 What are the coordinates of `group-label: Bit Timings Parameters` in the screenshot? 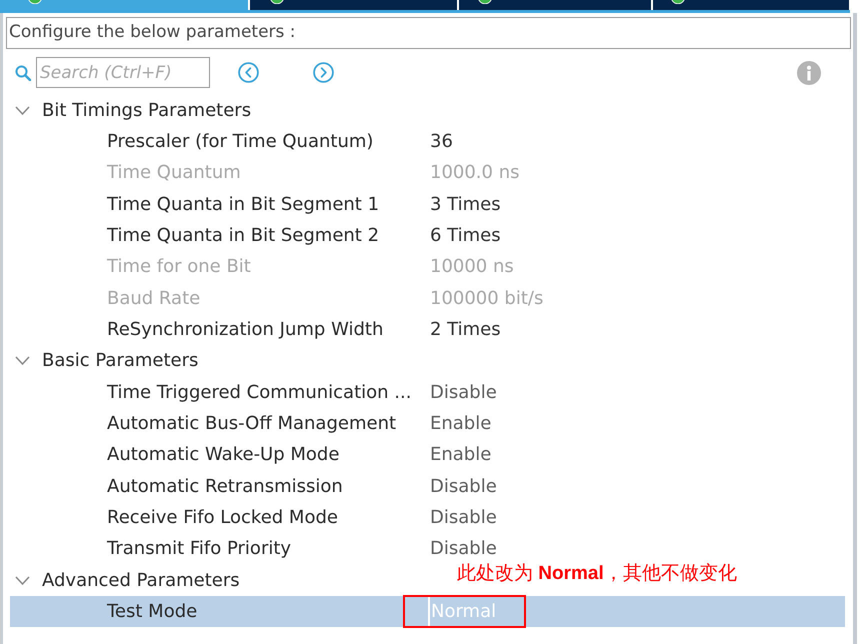 It's located at (147, 110).